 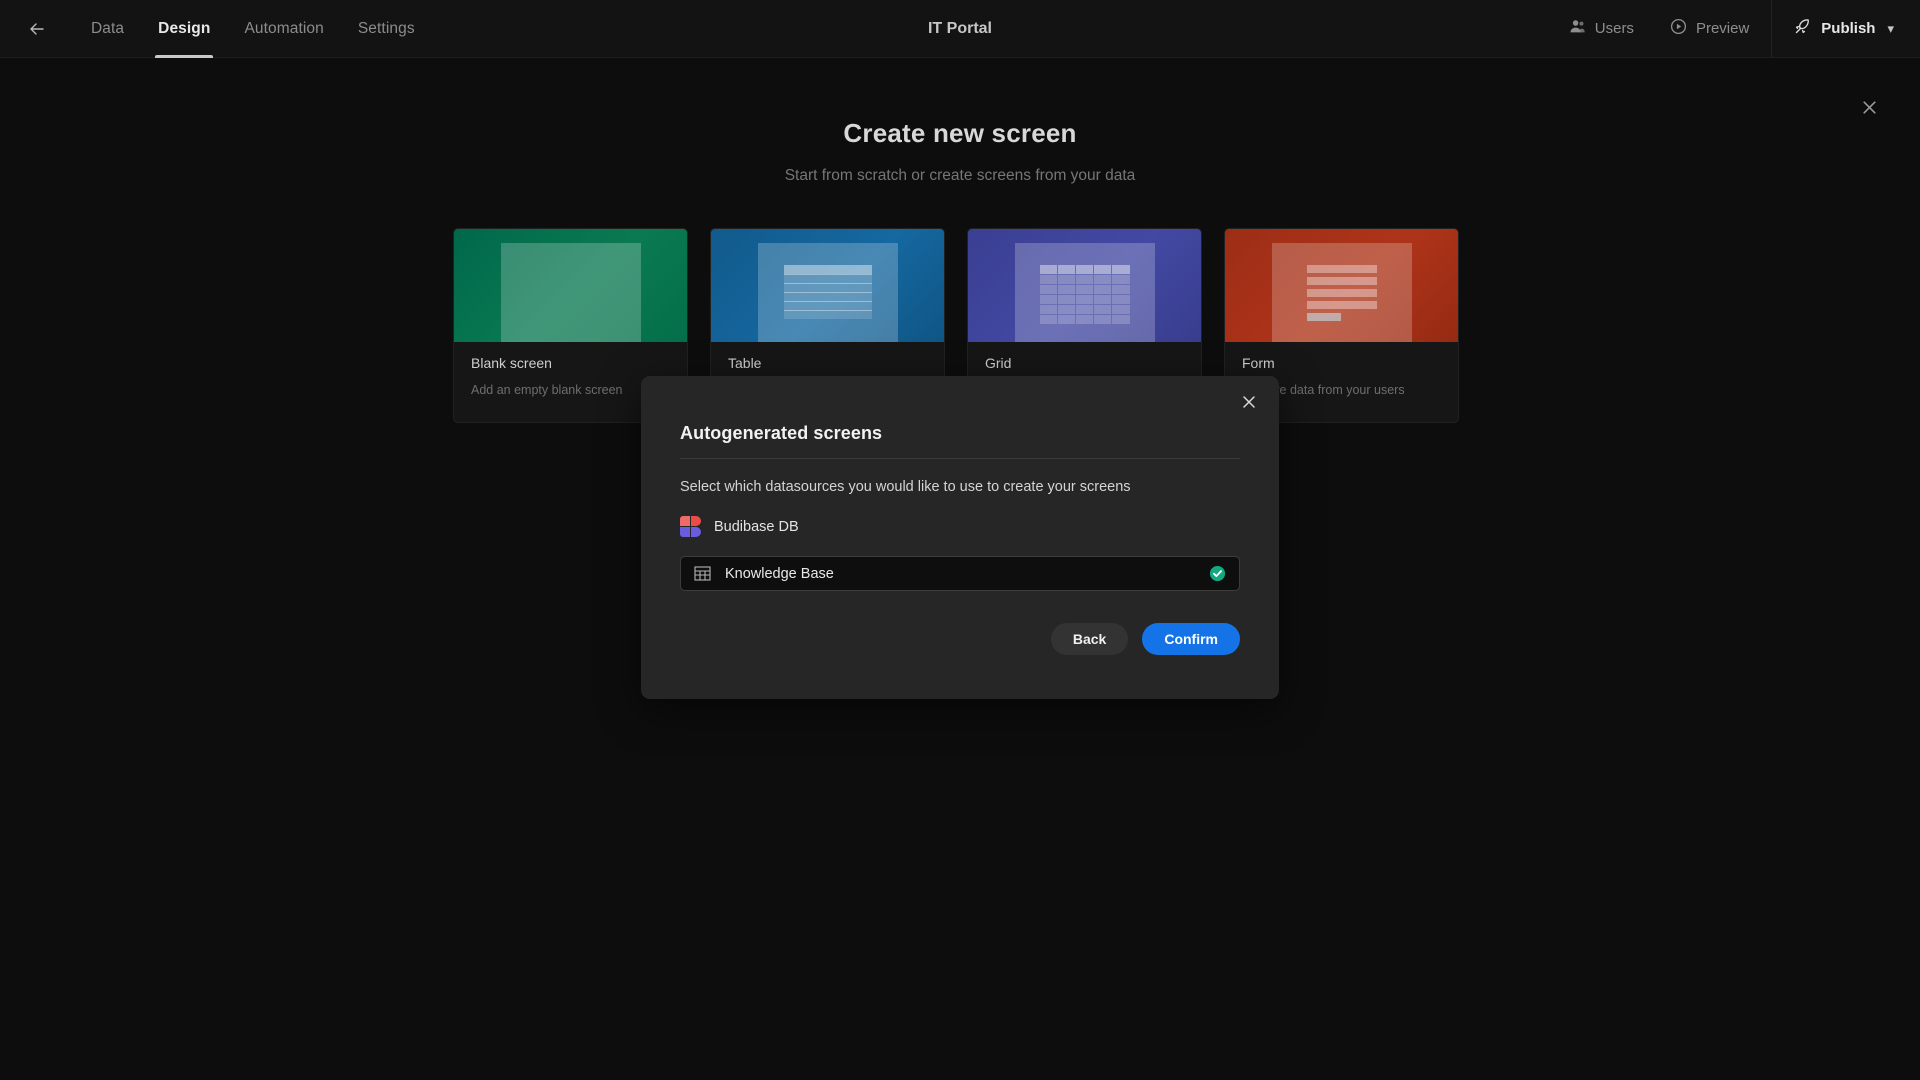 I want to click on preview-button: Preview, so click(x=1709, y=29).